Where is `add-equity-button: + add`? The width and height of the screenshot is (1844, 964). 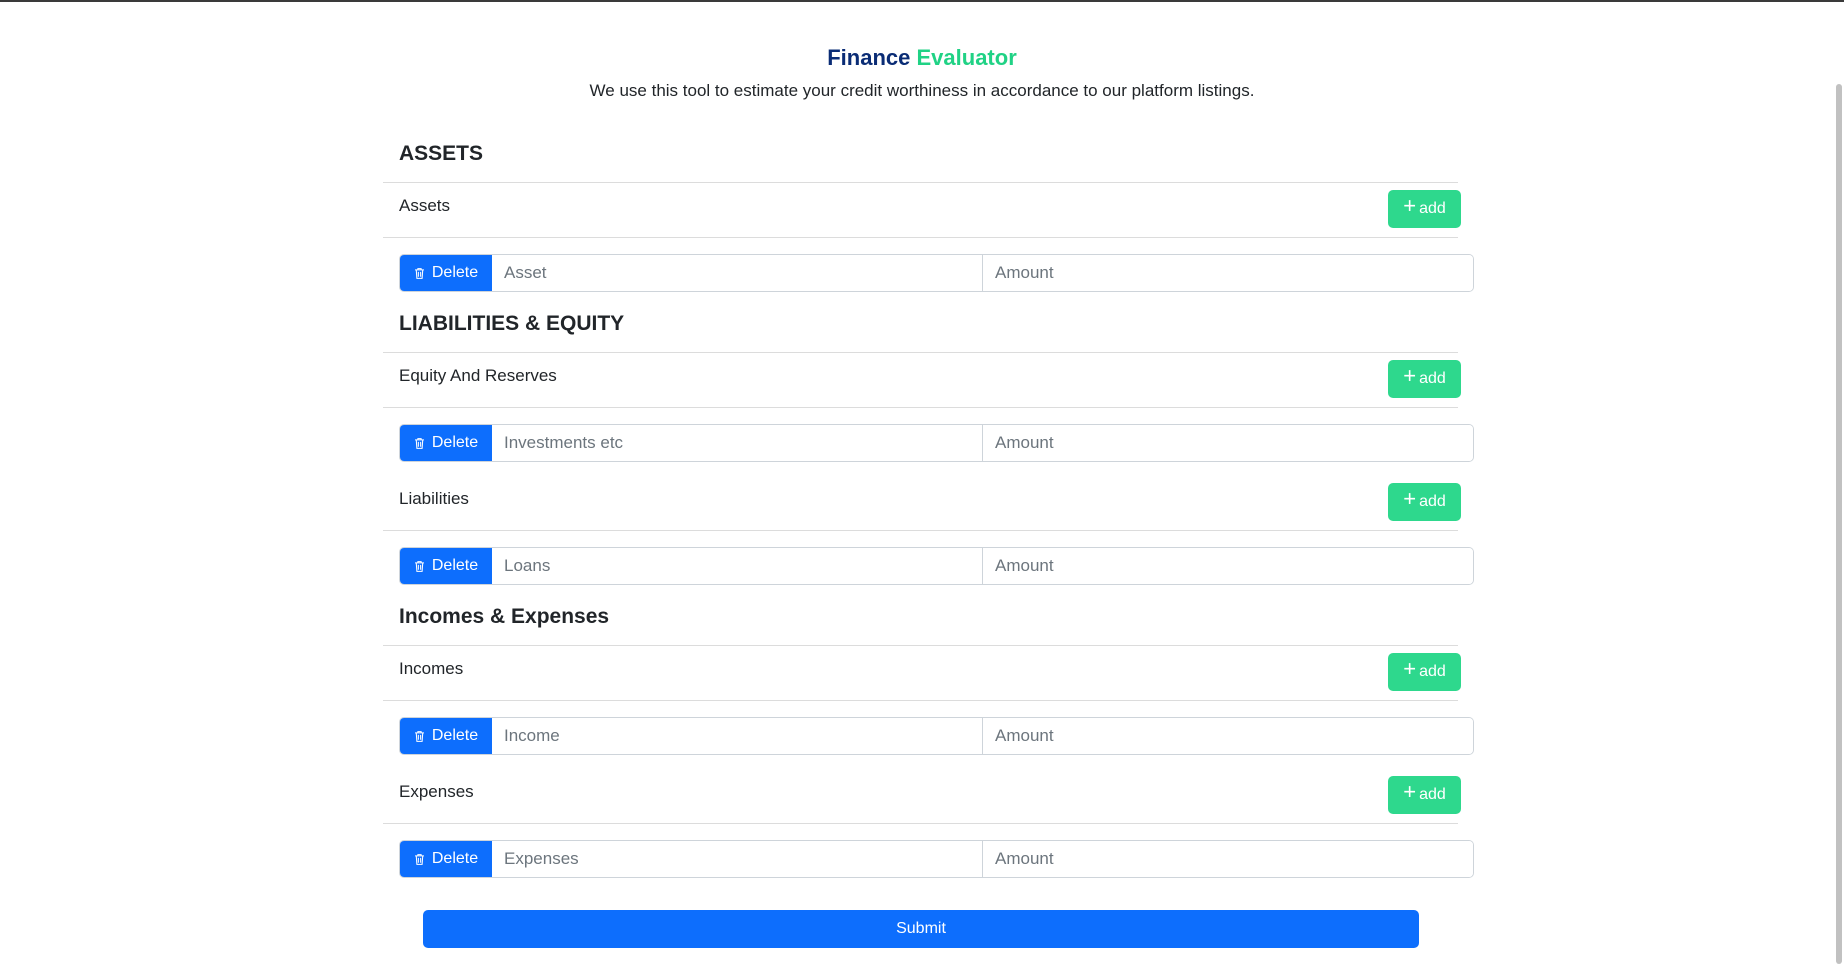
add-equity-button: + add is located at coordinates (1424, 379).